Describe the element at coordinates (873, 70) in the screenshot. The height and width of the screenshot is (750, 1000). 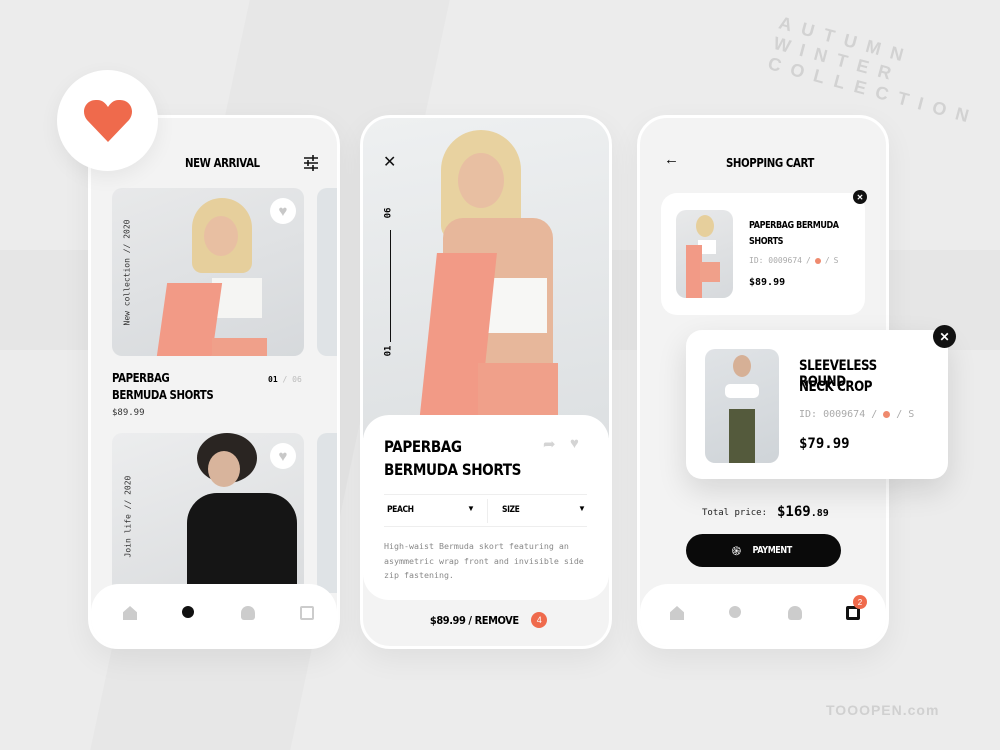
I see `decor-text: AUTUMN WINTER COLLECTION` at that location.